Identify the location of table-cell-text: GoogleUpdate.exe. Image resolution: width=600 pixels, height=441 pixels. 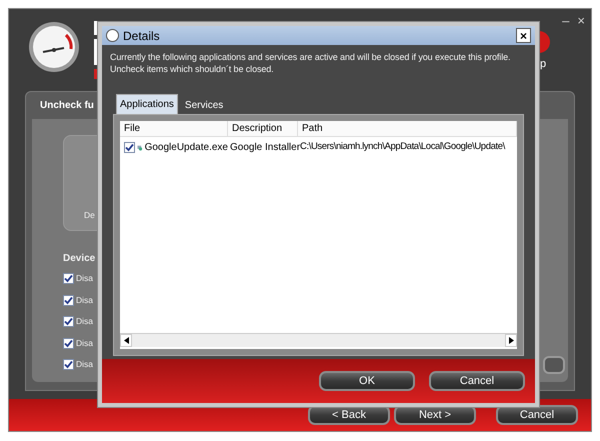
(186, 148).